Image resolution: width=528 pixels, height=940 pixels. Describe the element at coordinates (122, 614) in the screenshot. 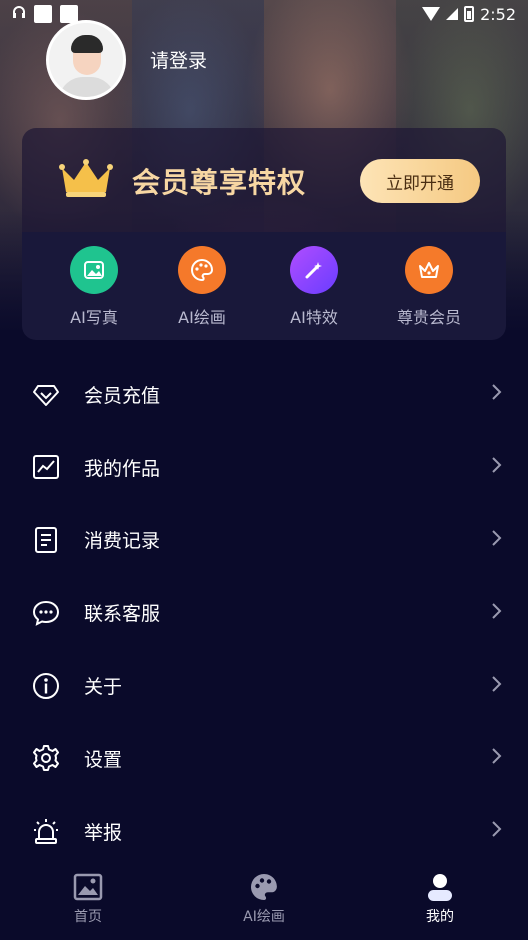

I see `menu-label: 联系客服` at that location.